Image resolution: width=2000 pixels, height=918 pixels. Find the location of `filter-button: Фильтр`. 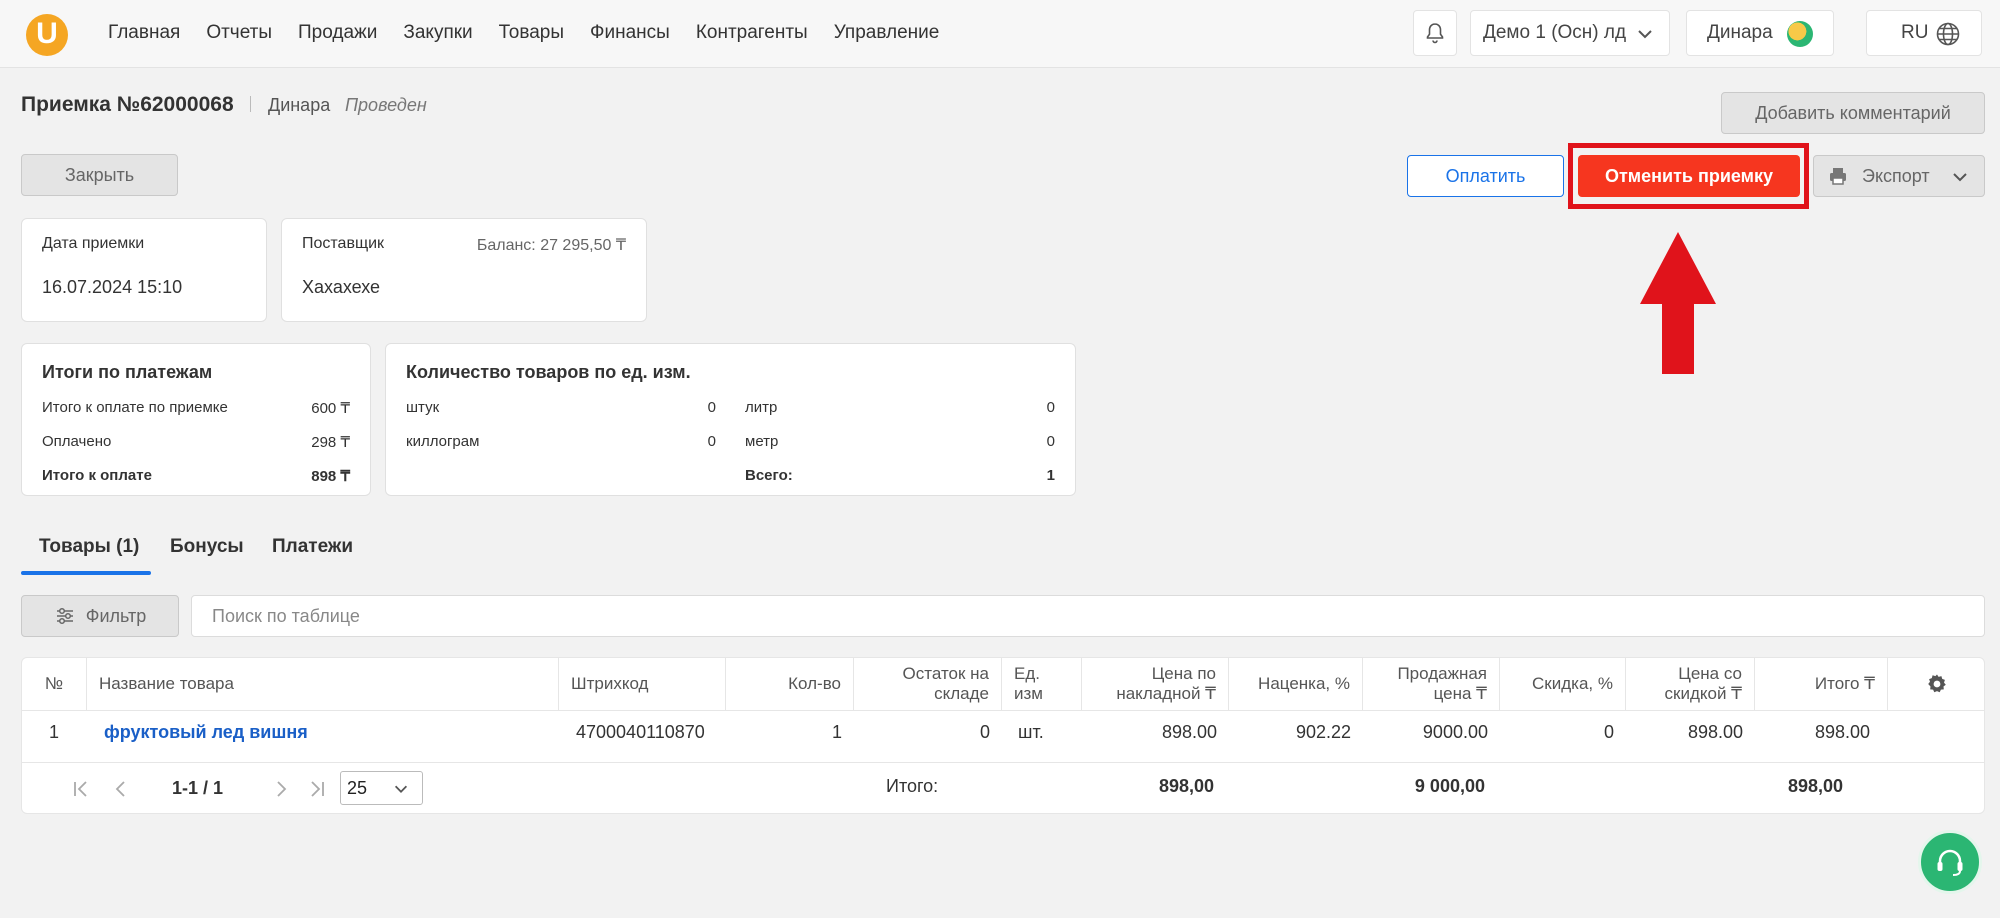

filter-button: Фильтр is located at coordinates (100, 616).